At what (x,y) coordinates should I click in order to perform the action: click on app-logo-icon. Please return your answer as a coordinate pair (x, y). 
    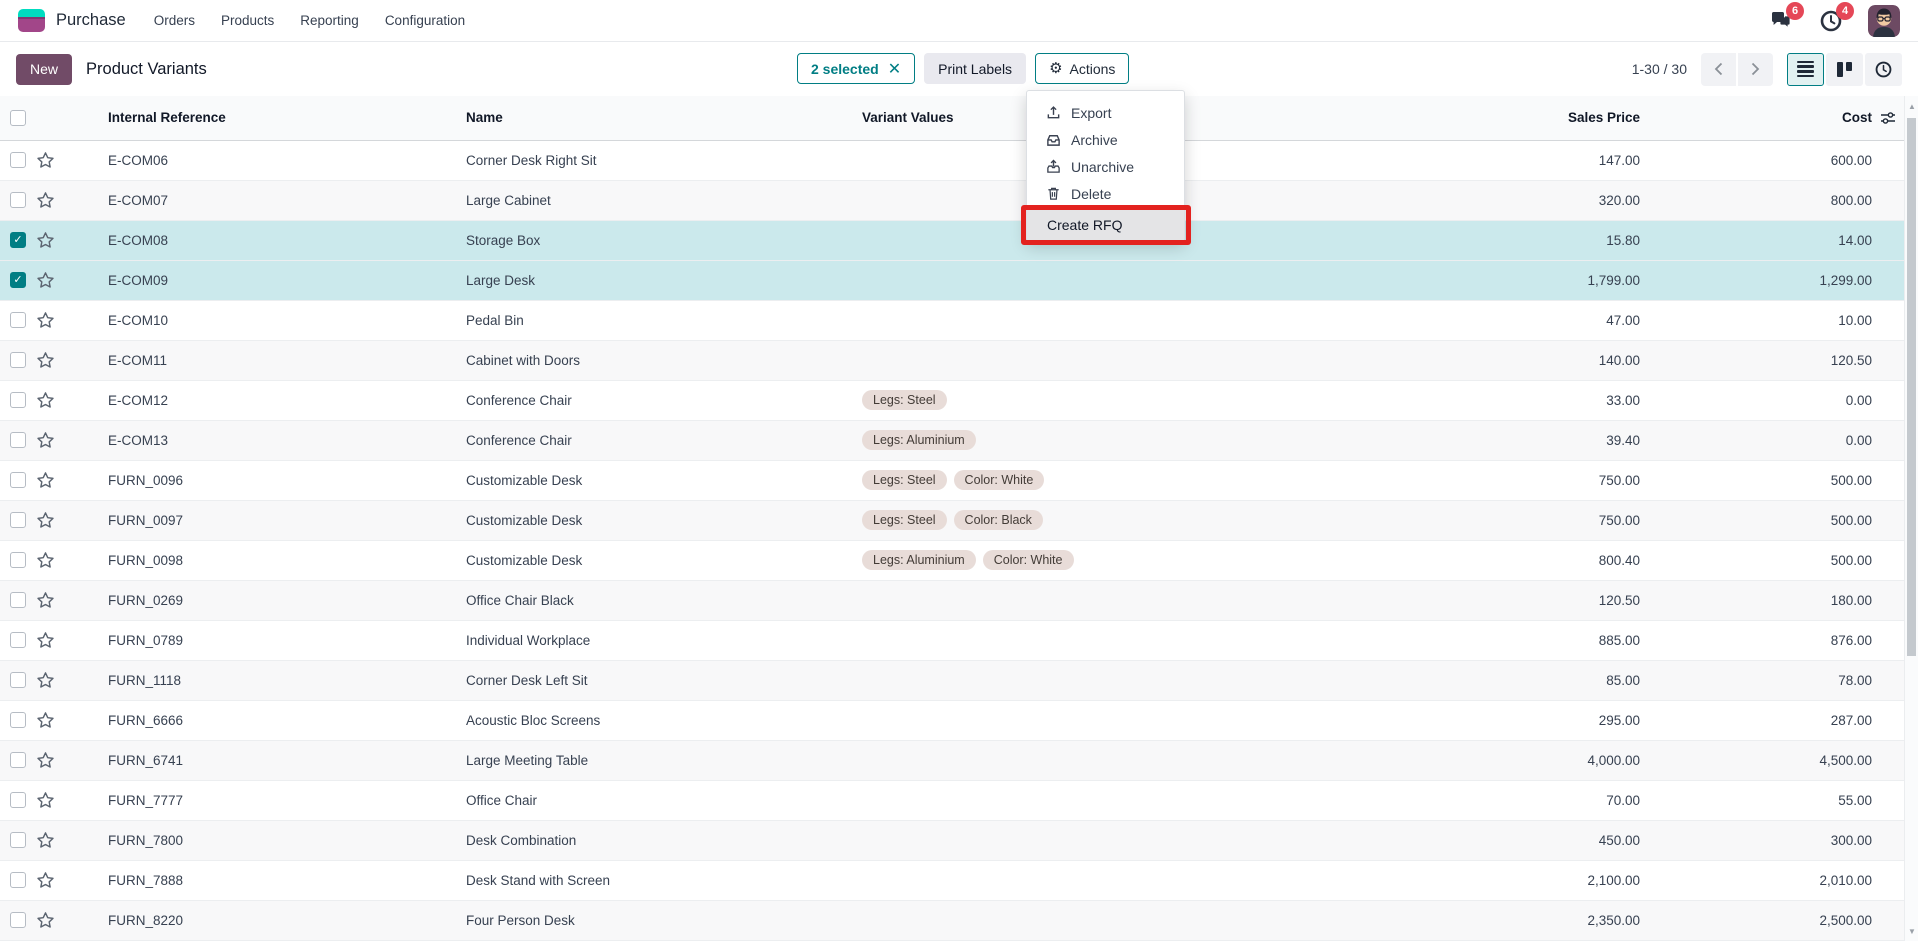
    Looking at the image, I should click on (31, 20).